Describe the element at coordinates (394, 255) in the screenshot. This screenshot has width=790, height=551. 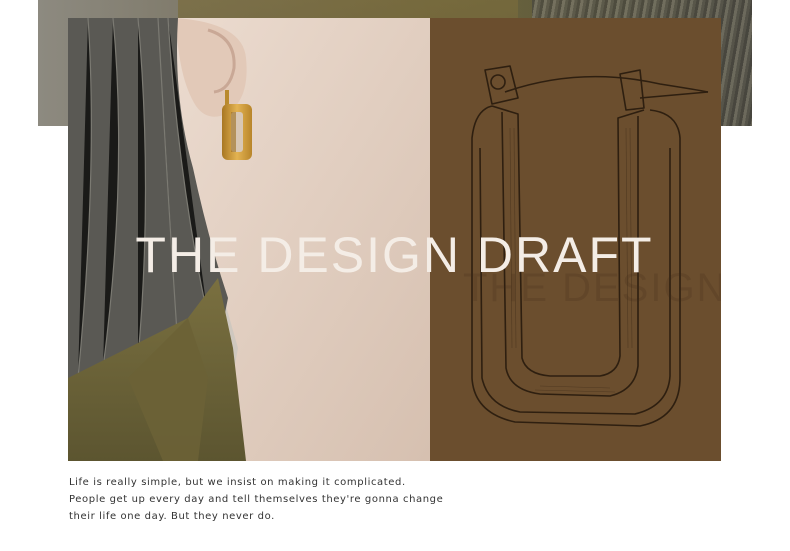
I see `hero-title: THE DESIGN DRAFT` at that location.